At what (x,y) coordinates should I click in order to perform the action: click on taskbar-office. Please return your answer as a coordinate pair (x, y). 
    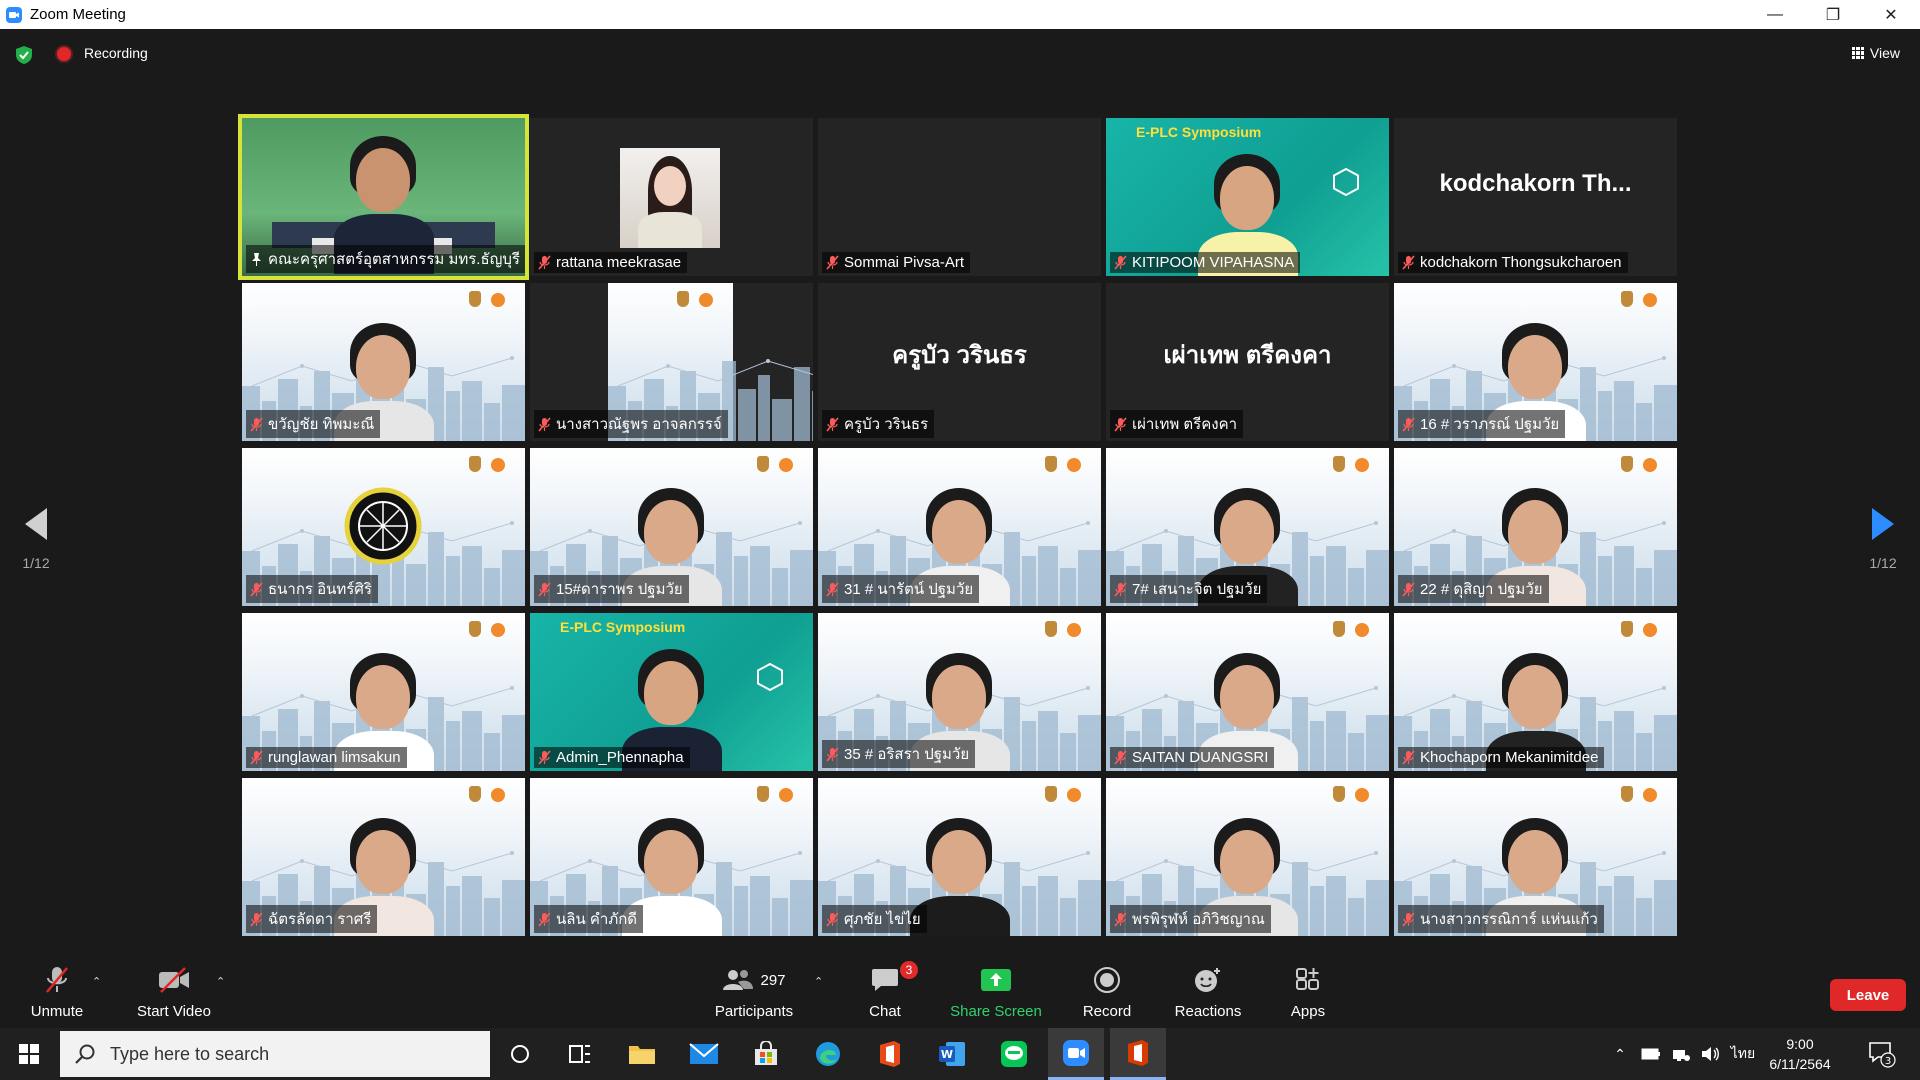
    Looking at the image, I should click on (890, 1054).